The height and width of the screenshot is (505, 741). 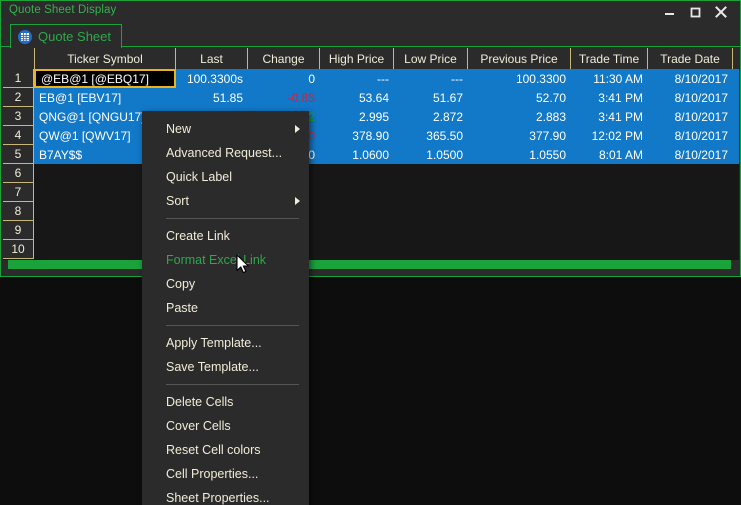 What do you see at coordinates (431, 135) in the screenshot?
I see `cell-low: 365.50` at bounding box center [431, 135].